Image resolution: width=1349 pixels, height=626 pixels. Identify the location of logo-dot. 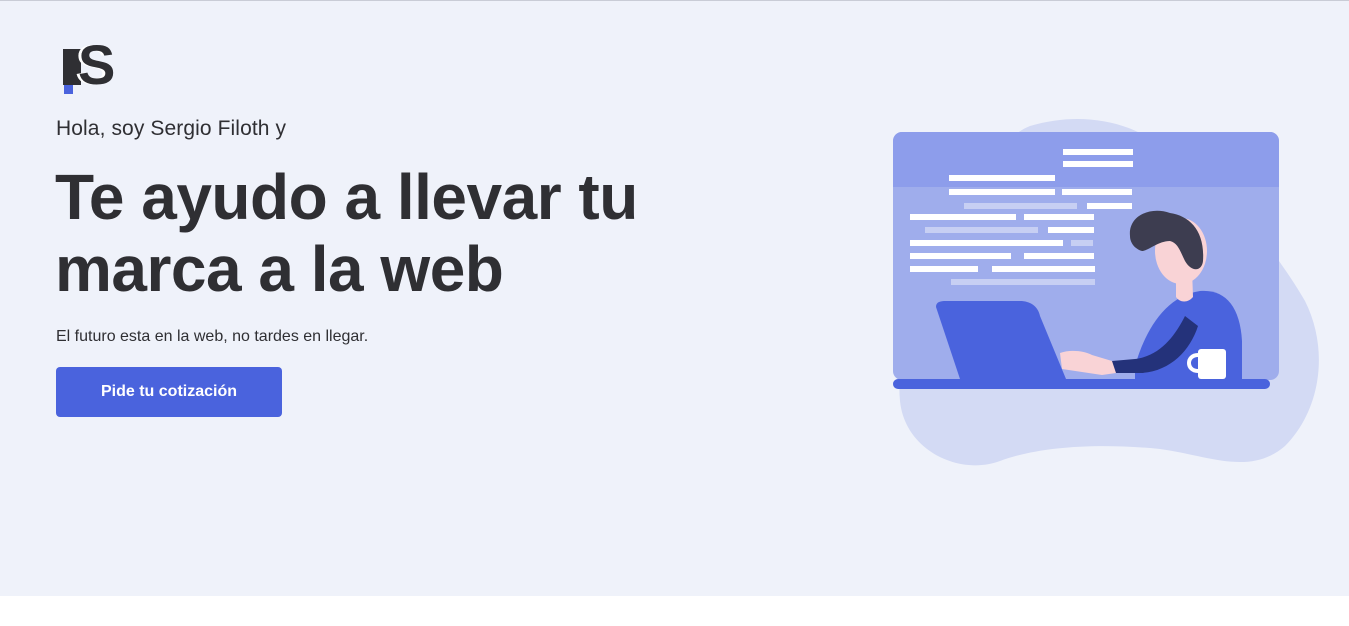
(68, 89).